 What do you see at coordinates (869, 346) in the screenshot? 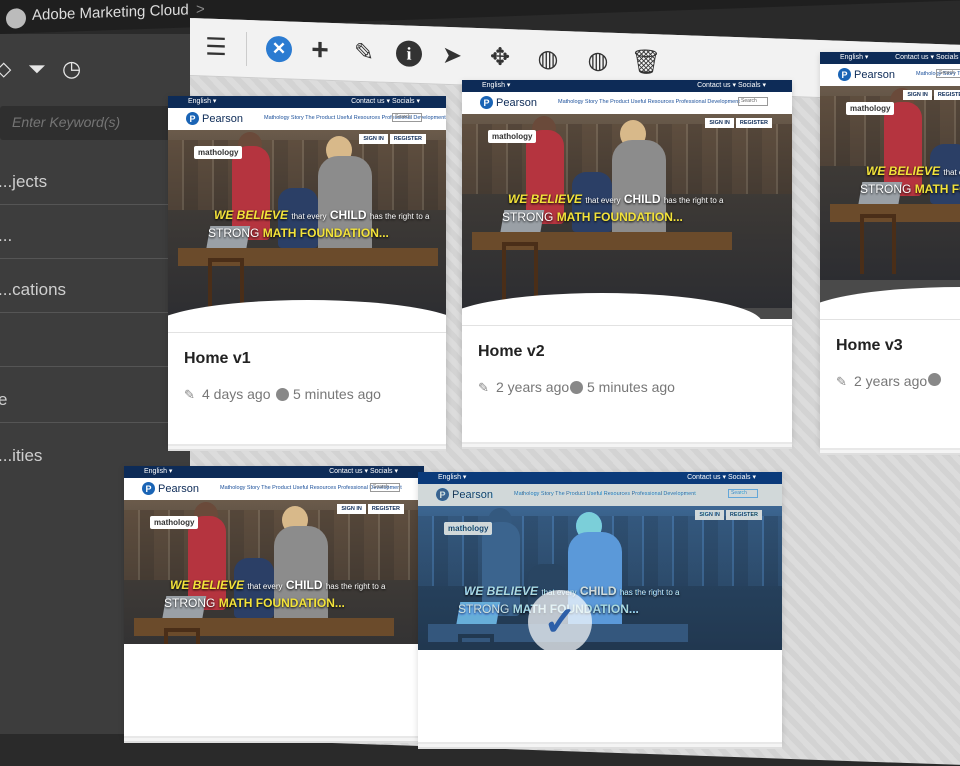
I see `card-title: Home v3` at bounding box center [869, 346].